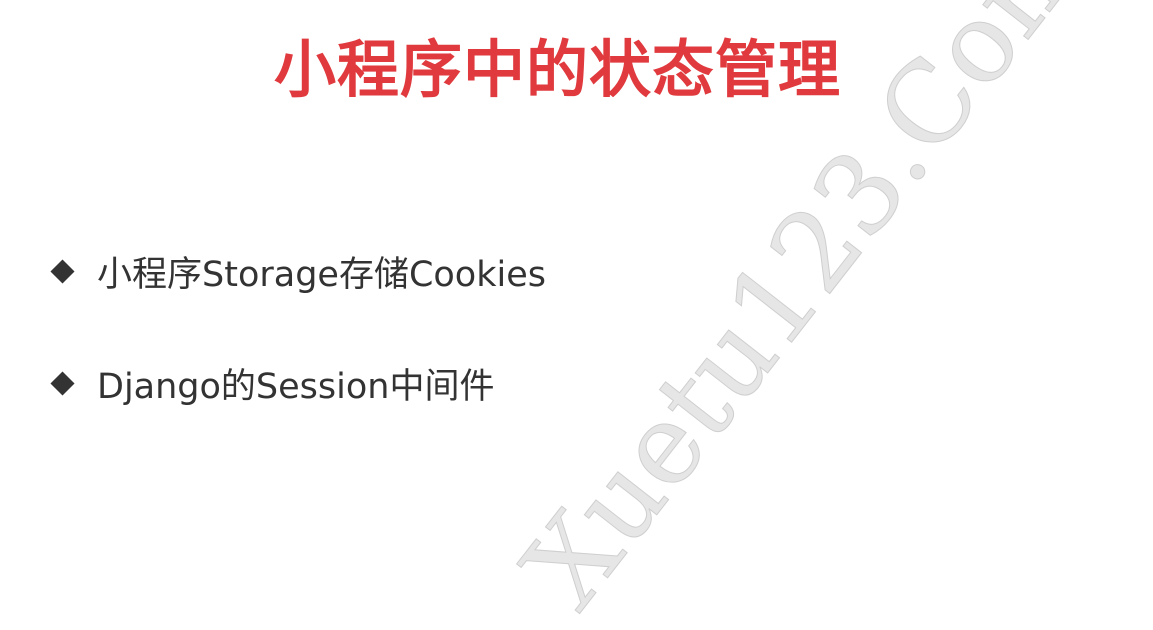 The width and height of the screenshot is (1153, 630). I want to click on slide-title: 小程序中的状态管理, so click(557, 69).